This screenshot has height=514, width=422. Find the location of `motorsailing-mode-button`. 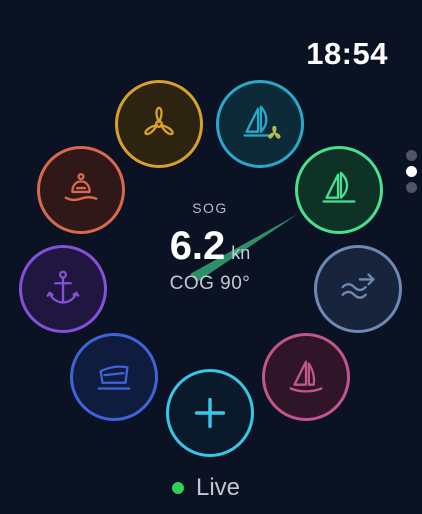

motorsailing-mode-button is located at coordinates (260, 124).